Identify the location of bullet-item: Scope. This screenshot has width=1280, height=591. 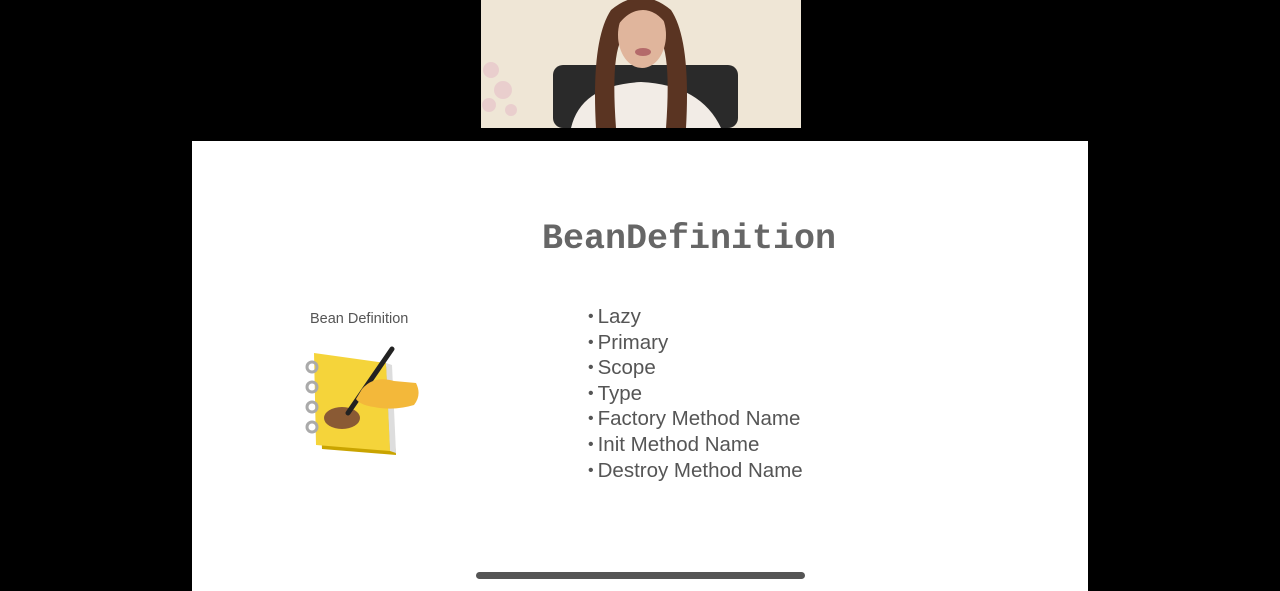
(695, 368).